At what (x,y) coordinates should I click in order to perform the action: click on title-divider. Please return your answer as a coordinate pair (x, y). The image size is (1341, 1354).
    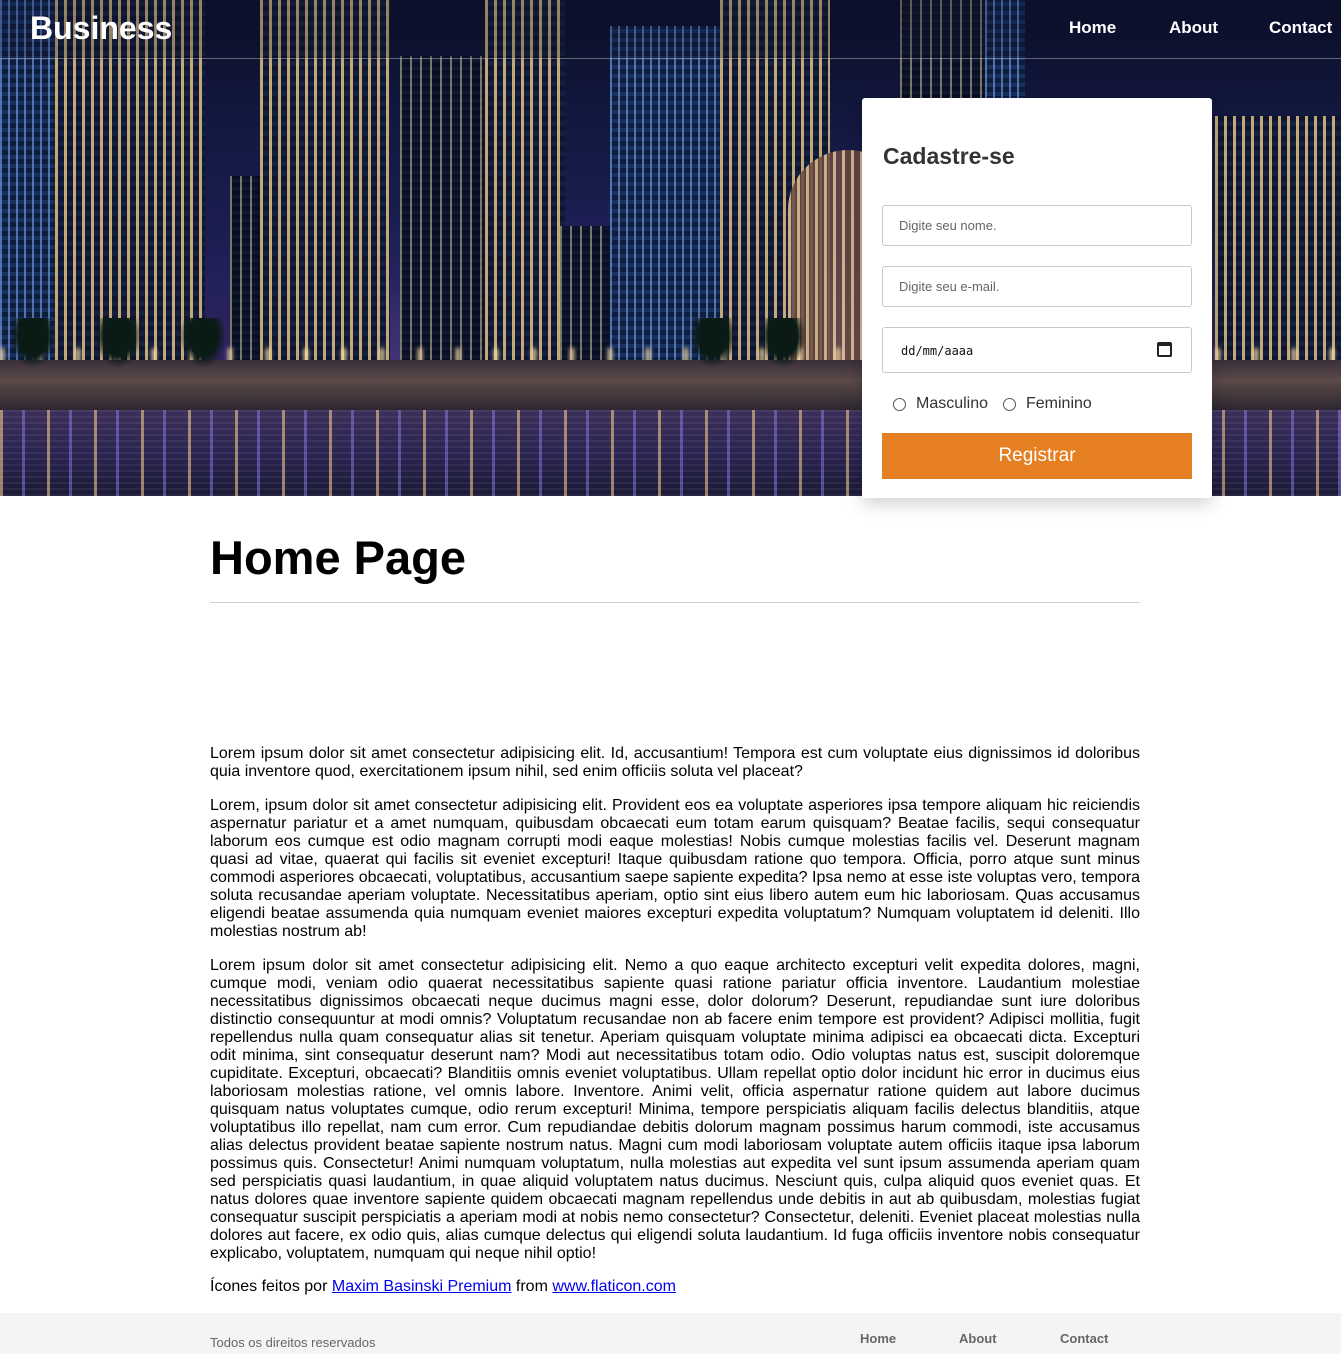
    Looking at the image, I should click on (675, 602).